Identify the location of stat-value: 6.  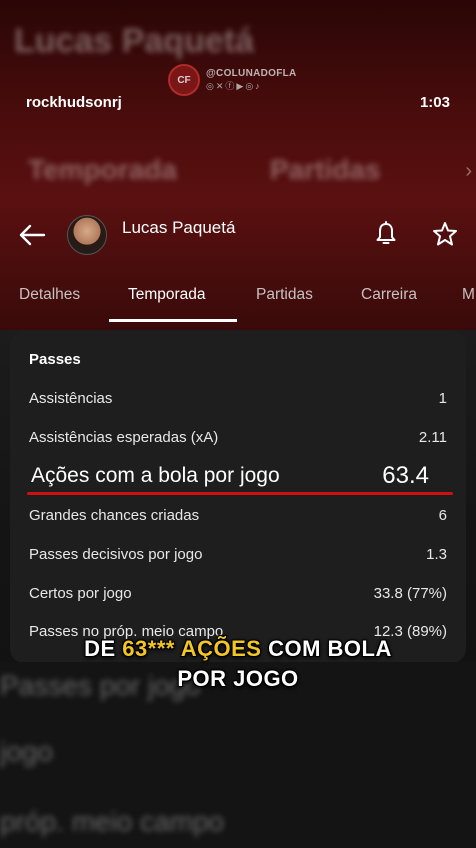
(442, 515).